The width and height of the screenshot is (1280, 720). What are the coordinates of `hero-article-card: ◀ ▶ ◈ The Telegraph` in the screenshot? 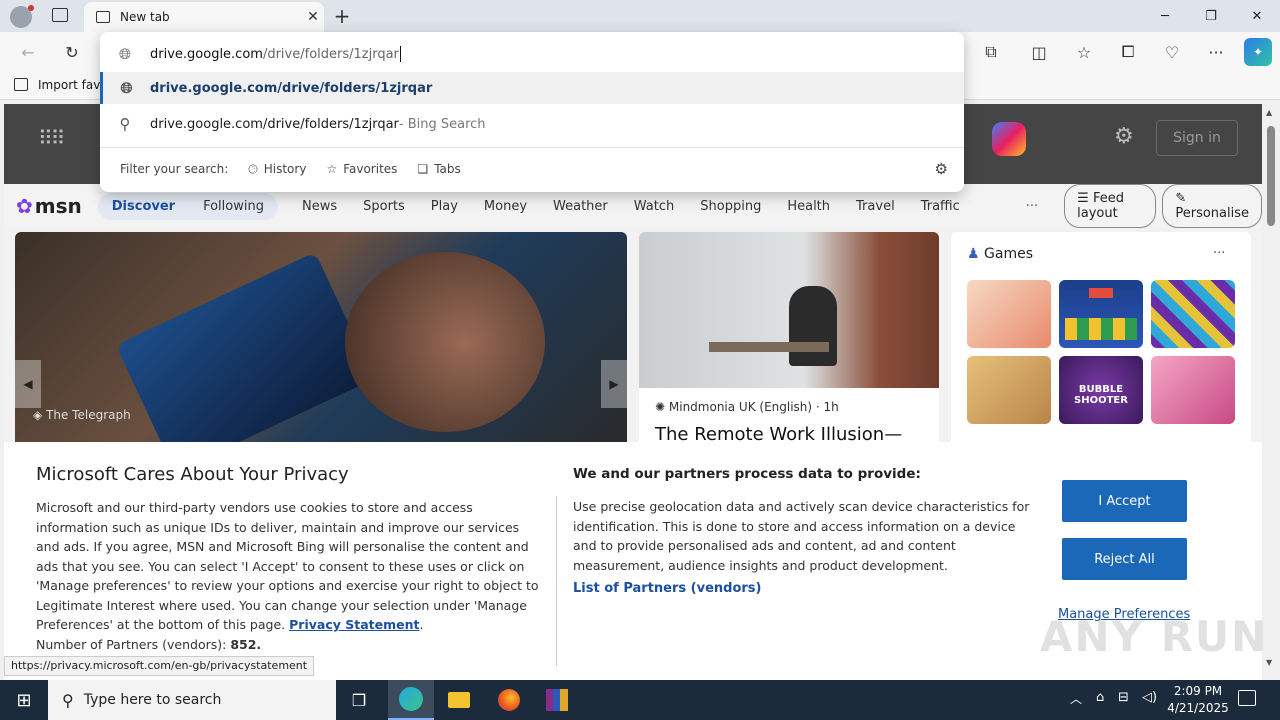 It's located at (321, 342).